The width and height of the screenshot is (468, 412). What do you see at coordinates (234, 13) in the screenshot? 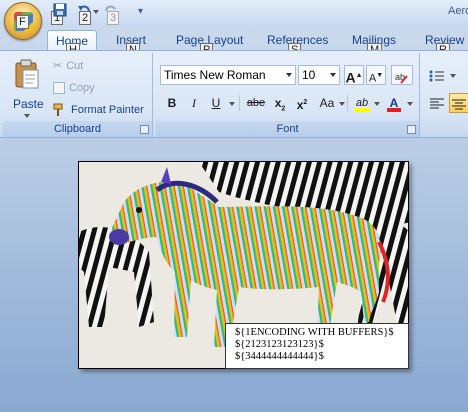
I see `title-bar: 1 2 3 ▾ Aero` at bounding box center [234, 13].